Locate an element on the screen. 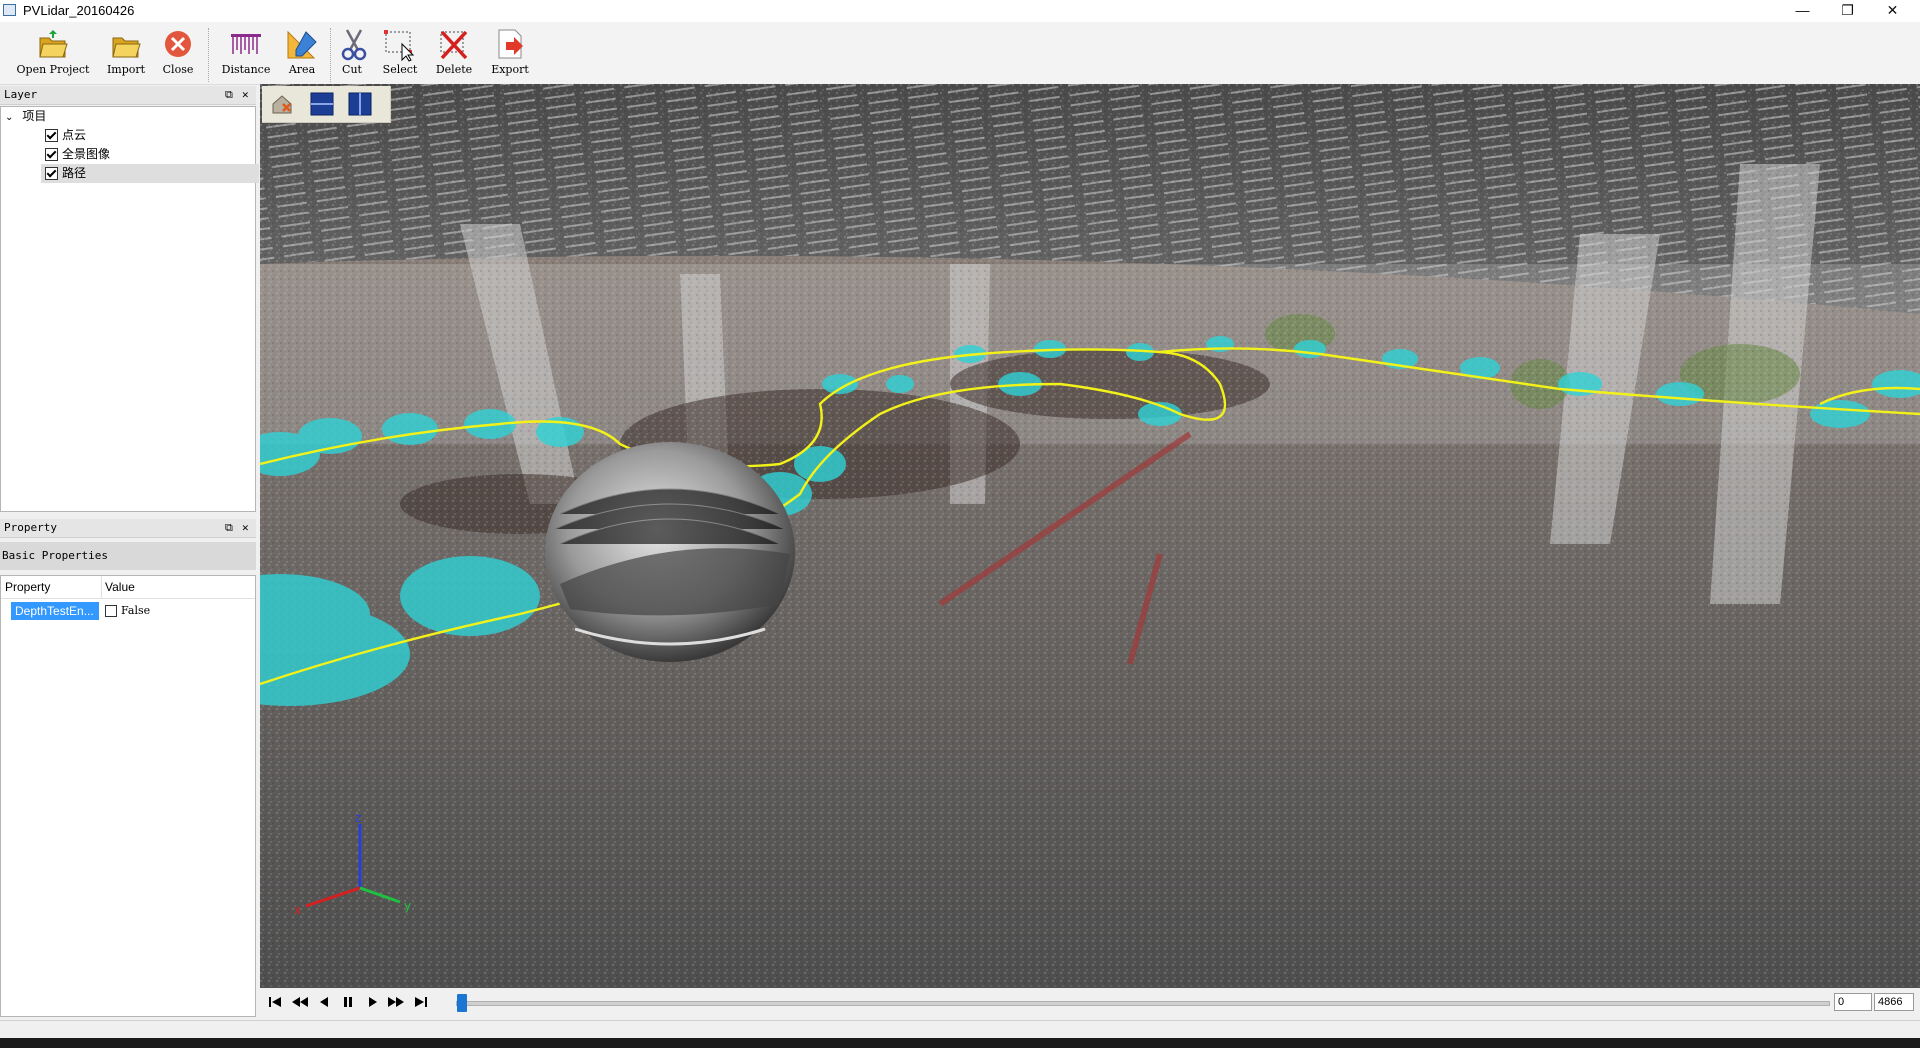 Image resolution: width=1920 pixels, height=1048 pixels. current-frame-field: 0 is located at coordinates (1853, 1002).